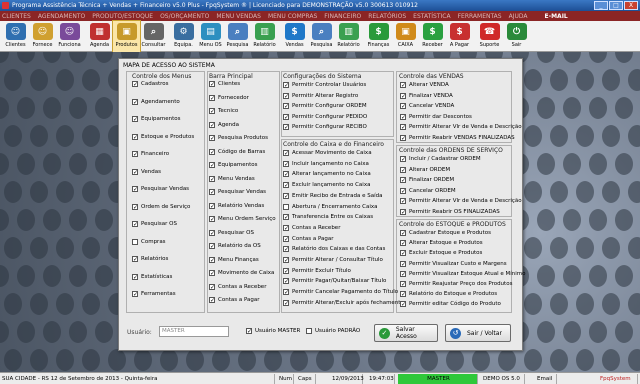 The width and height of the screenshot is (640, 384). Describe the element at coordinates (317, 270) in the screenshot. I see `caixa-checkbox: ✓ Permitir Excluir Título` at that location.